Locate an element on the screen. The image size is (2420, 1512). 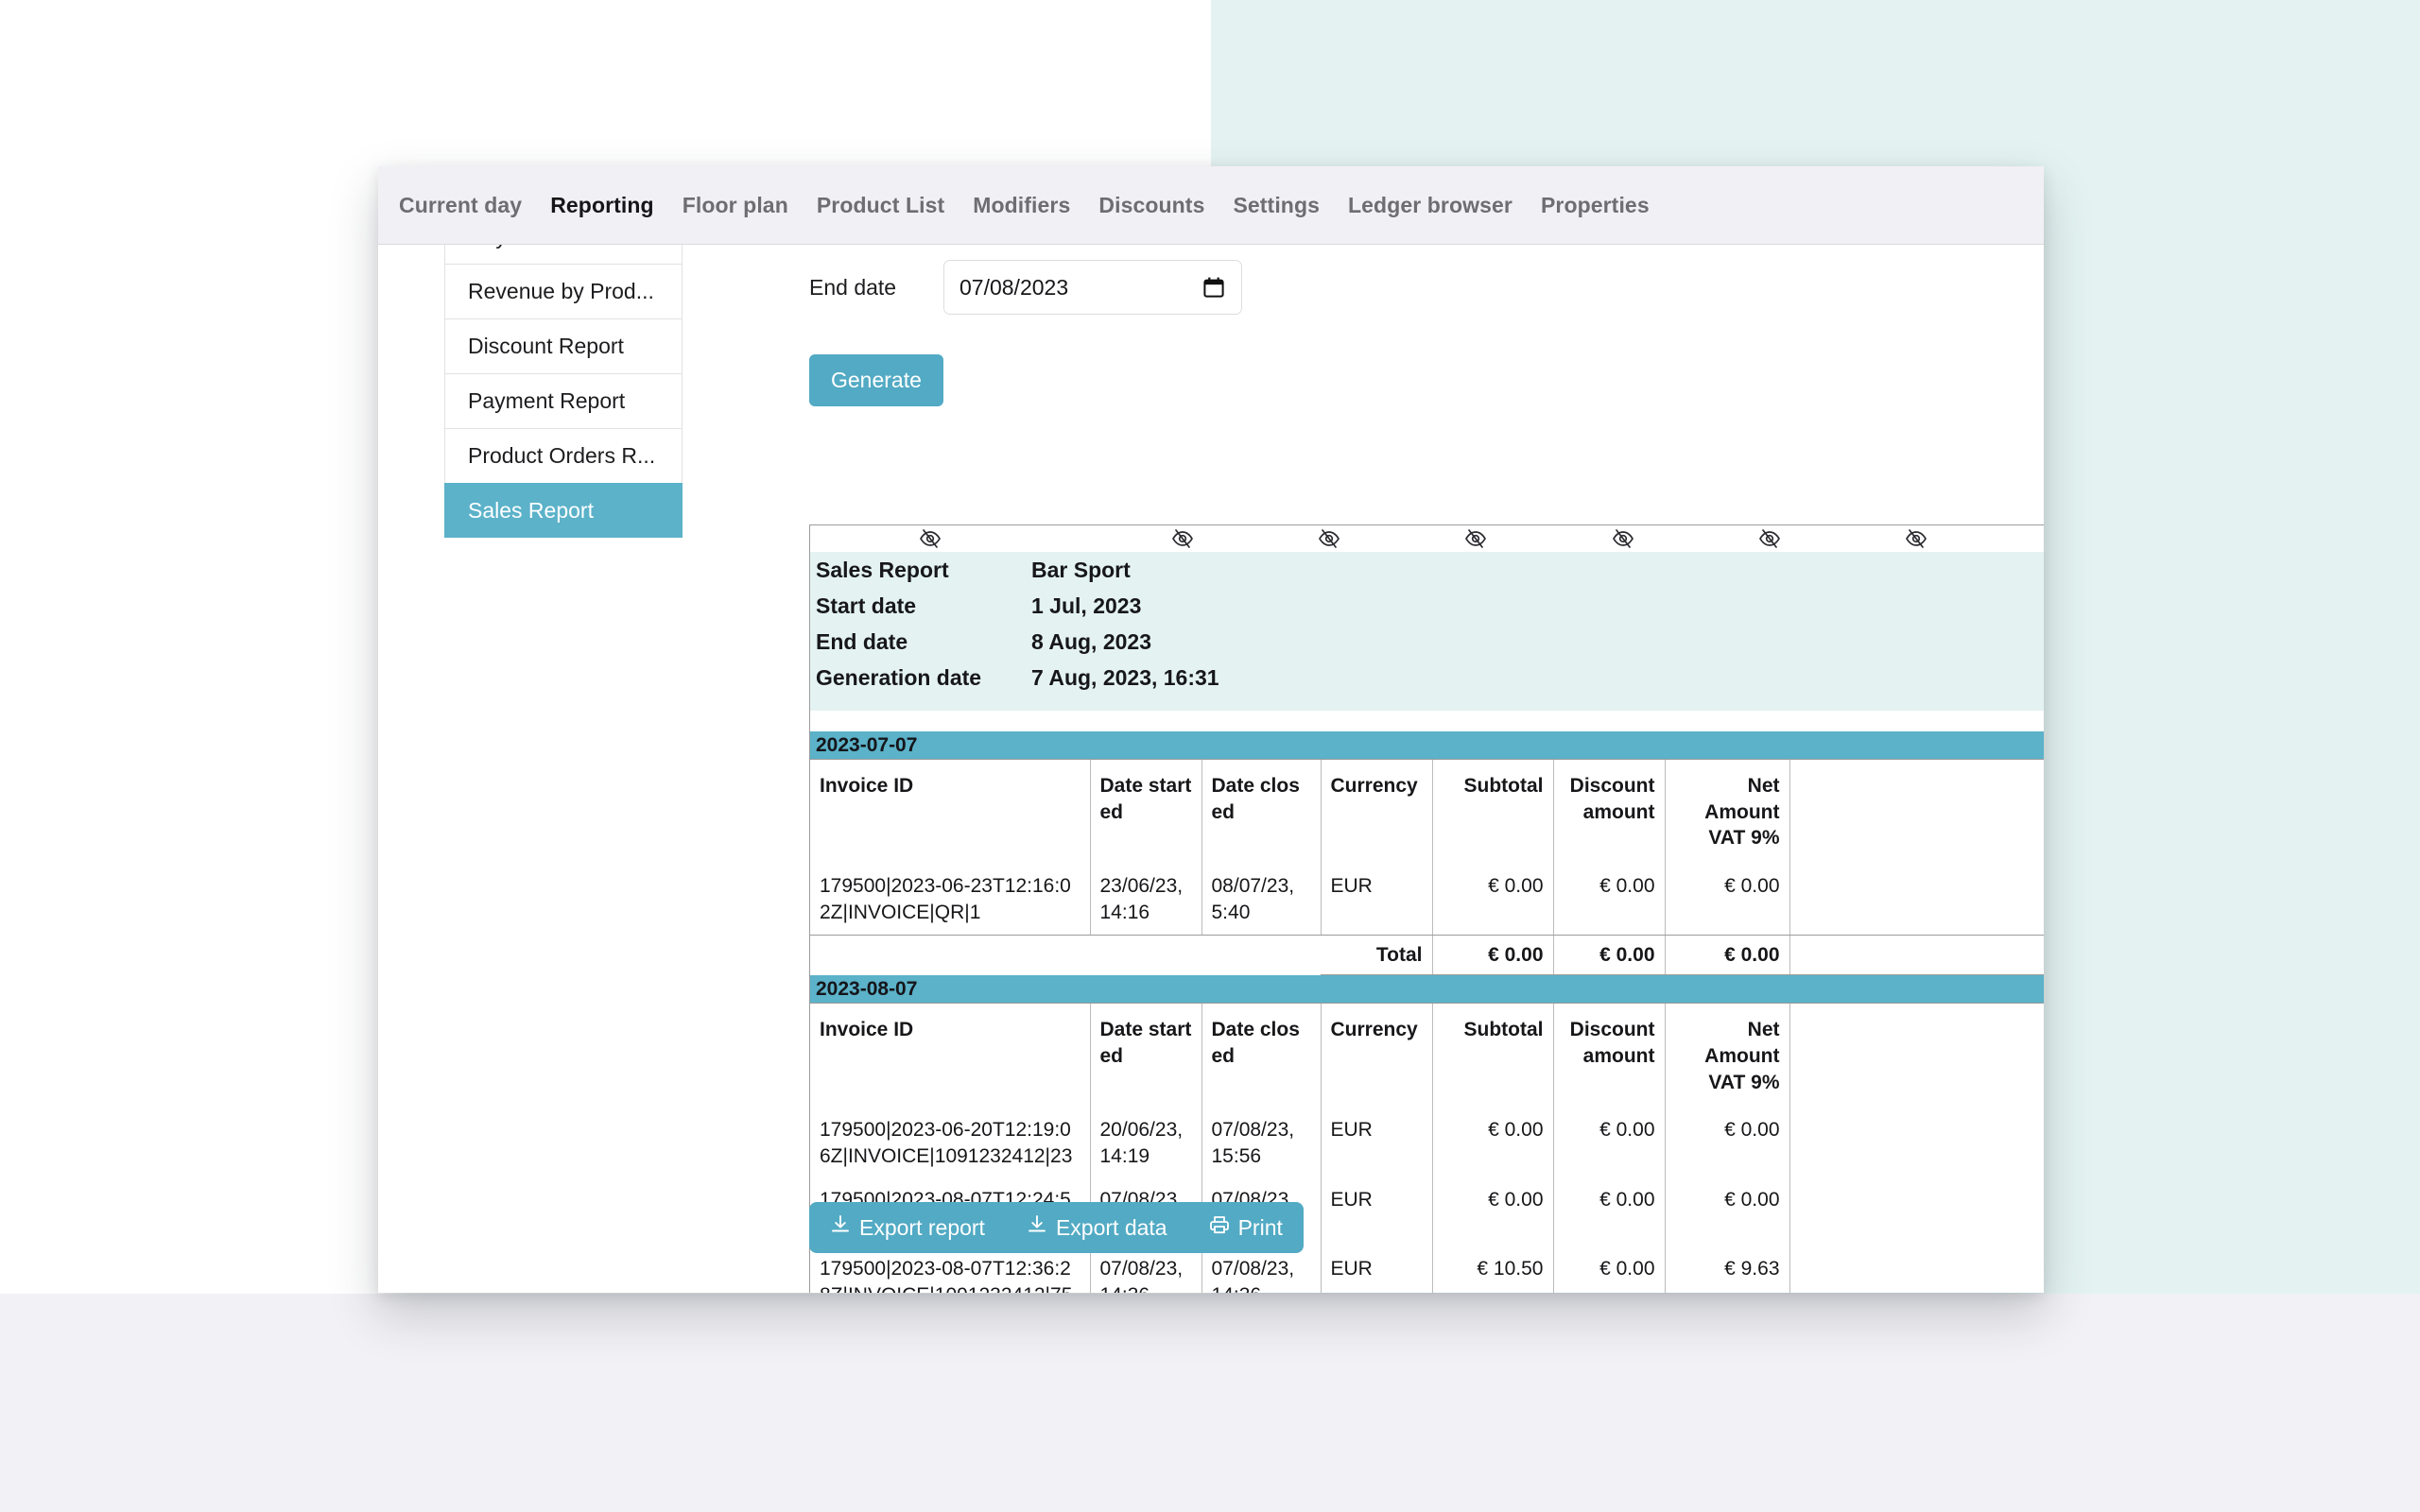
sidebar-item-sales-report: Sales Report is located at coordinates (563, 510).